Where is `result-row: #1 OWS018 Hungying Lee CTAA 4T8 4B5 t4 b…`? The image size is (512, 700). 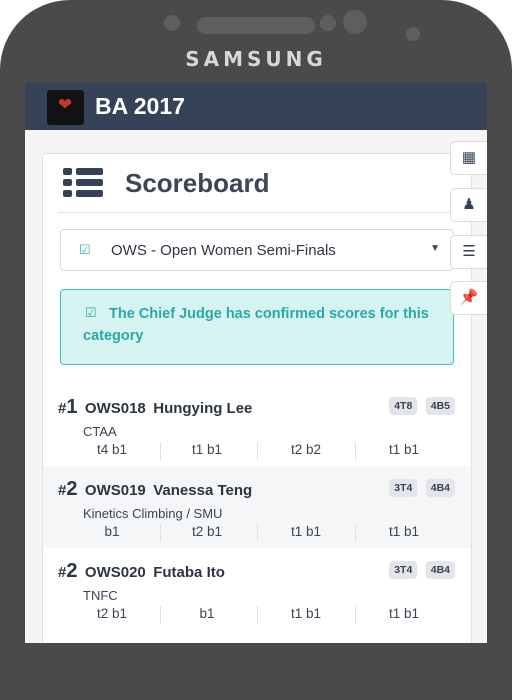 result-row: #1 OWS018 Hungying Lee CTAA 4T8 4B5 t4 b… is located at coordinates (257, 425).